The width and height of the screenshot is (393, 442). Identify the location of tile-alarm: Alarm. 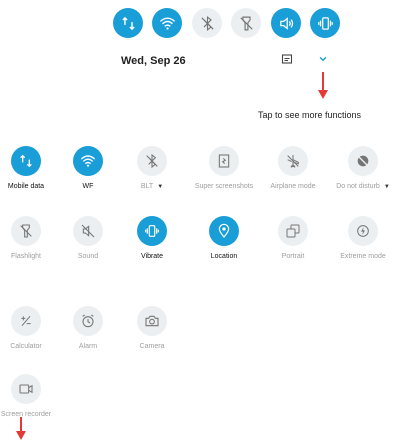
(88, 336).